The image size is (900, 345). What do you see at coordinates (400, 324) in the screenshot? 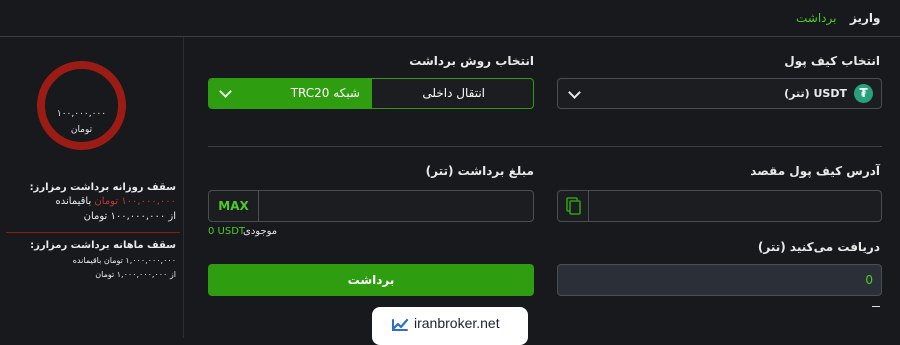
I see `iranbroker-logo-icon` at bounding box center [400, 324].